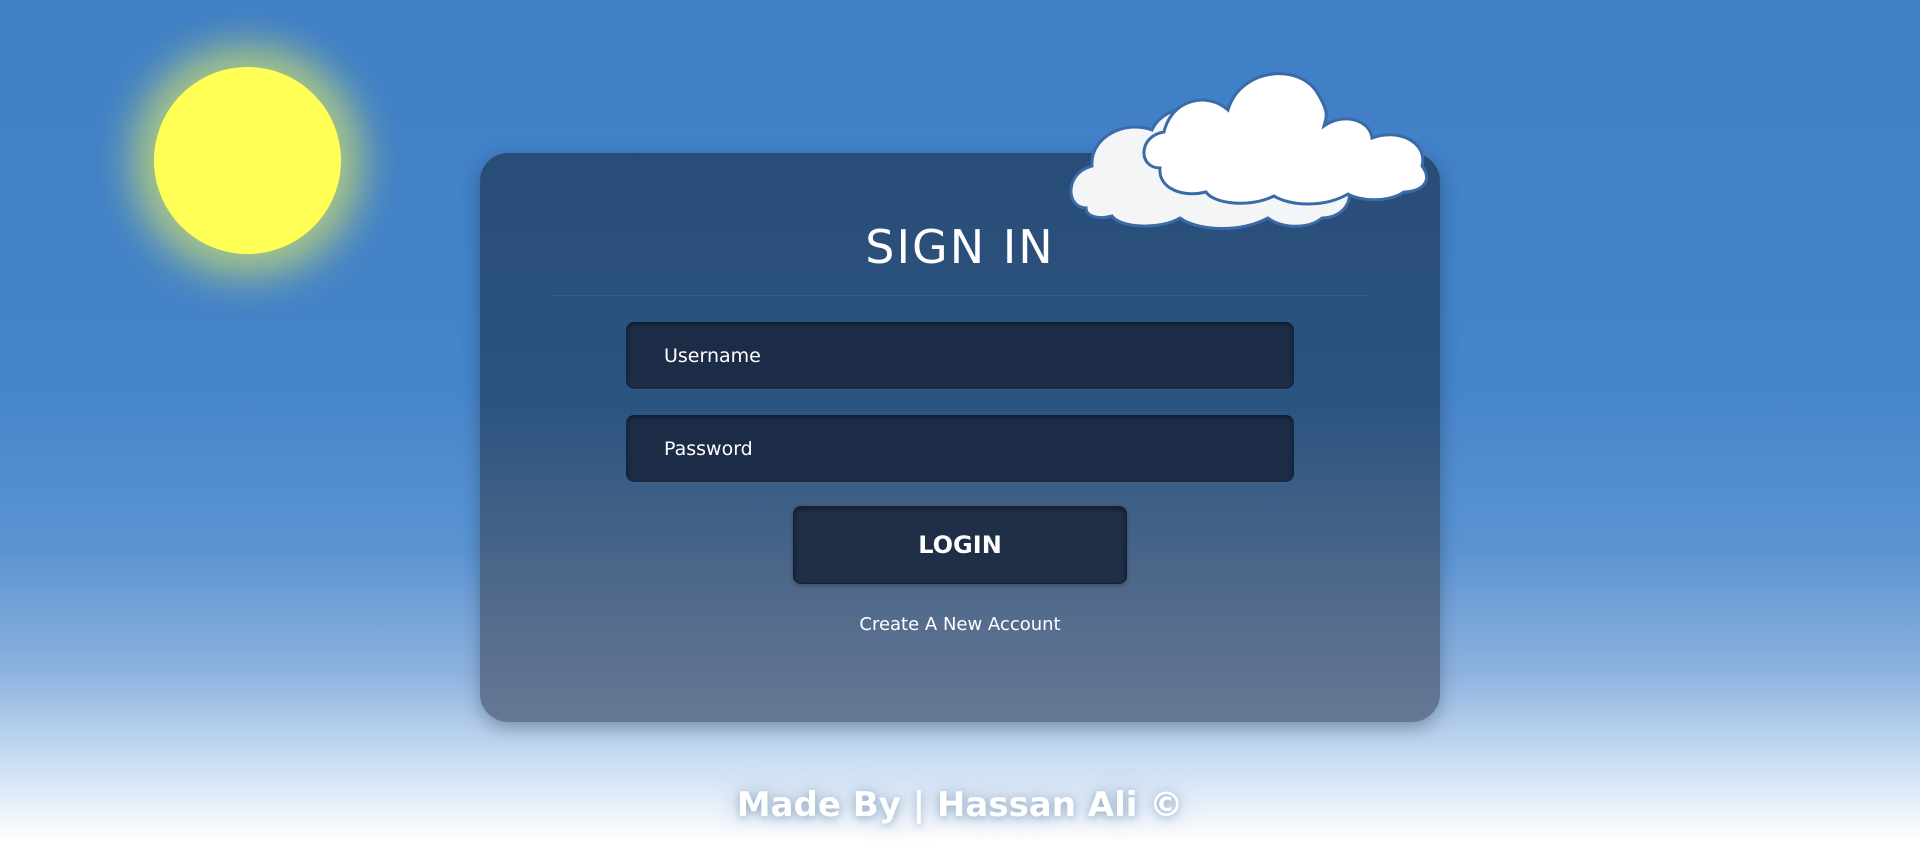  I want to click on login-button: LOGIN, so click(960, 545).